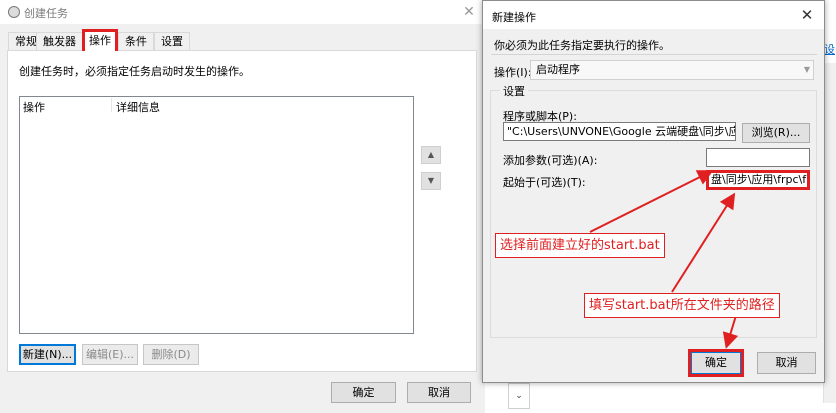 This screenshot has height=413, width=836. I want to click on start-in-label: 起始于(可选)(T):, so click(544, 182).